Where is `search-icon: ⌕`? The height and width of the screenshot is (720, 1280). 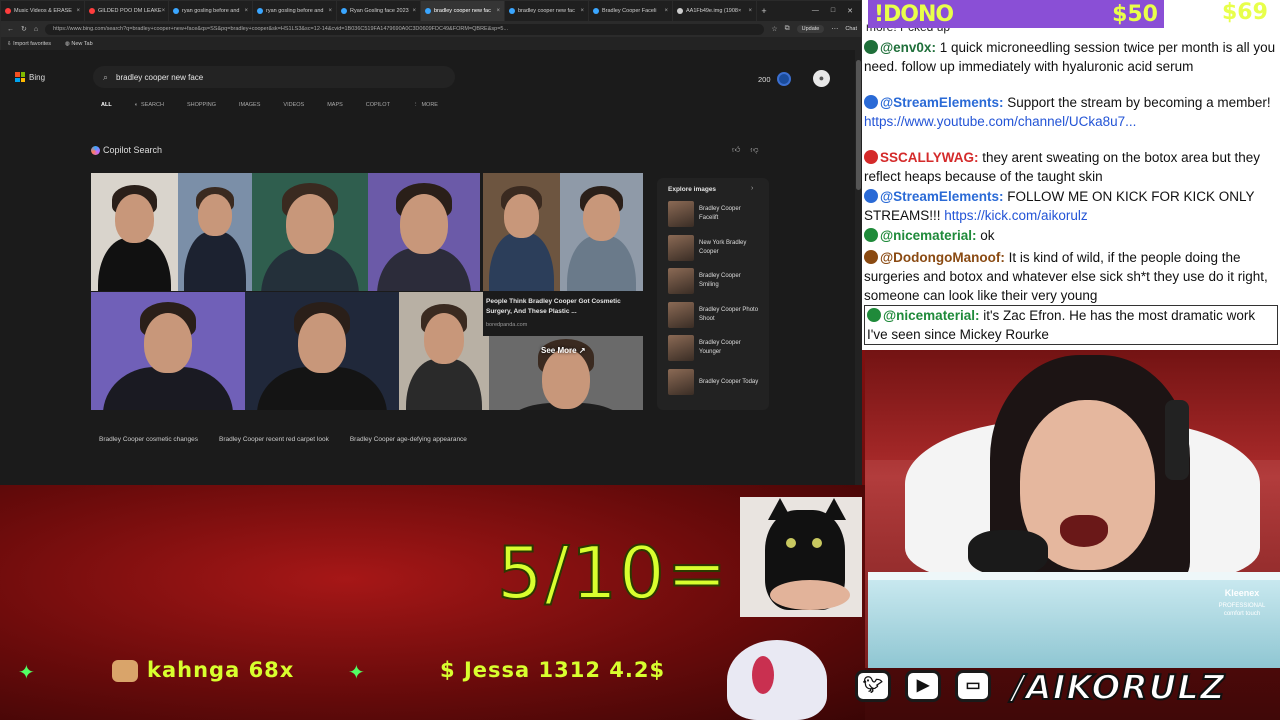 search-icon: ⌕ is located at coordinates (105, 77).